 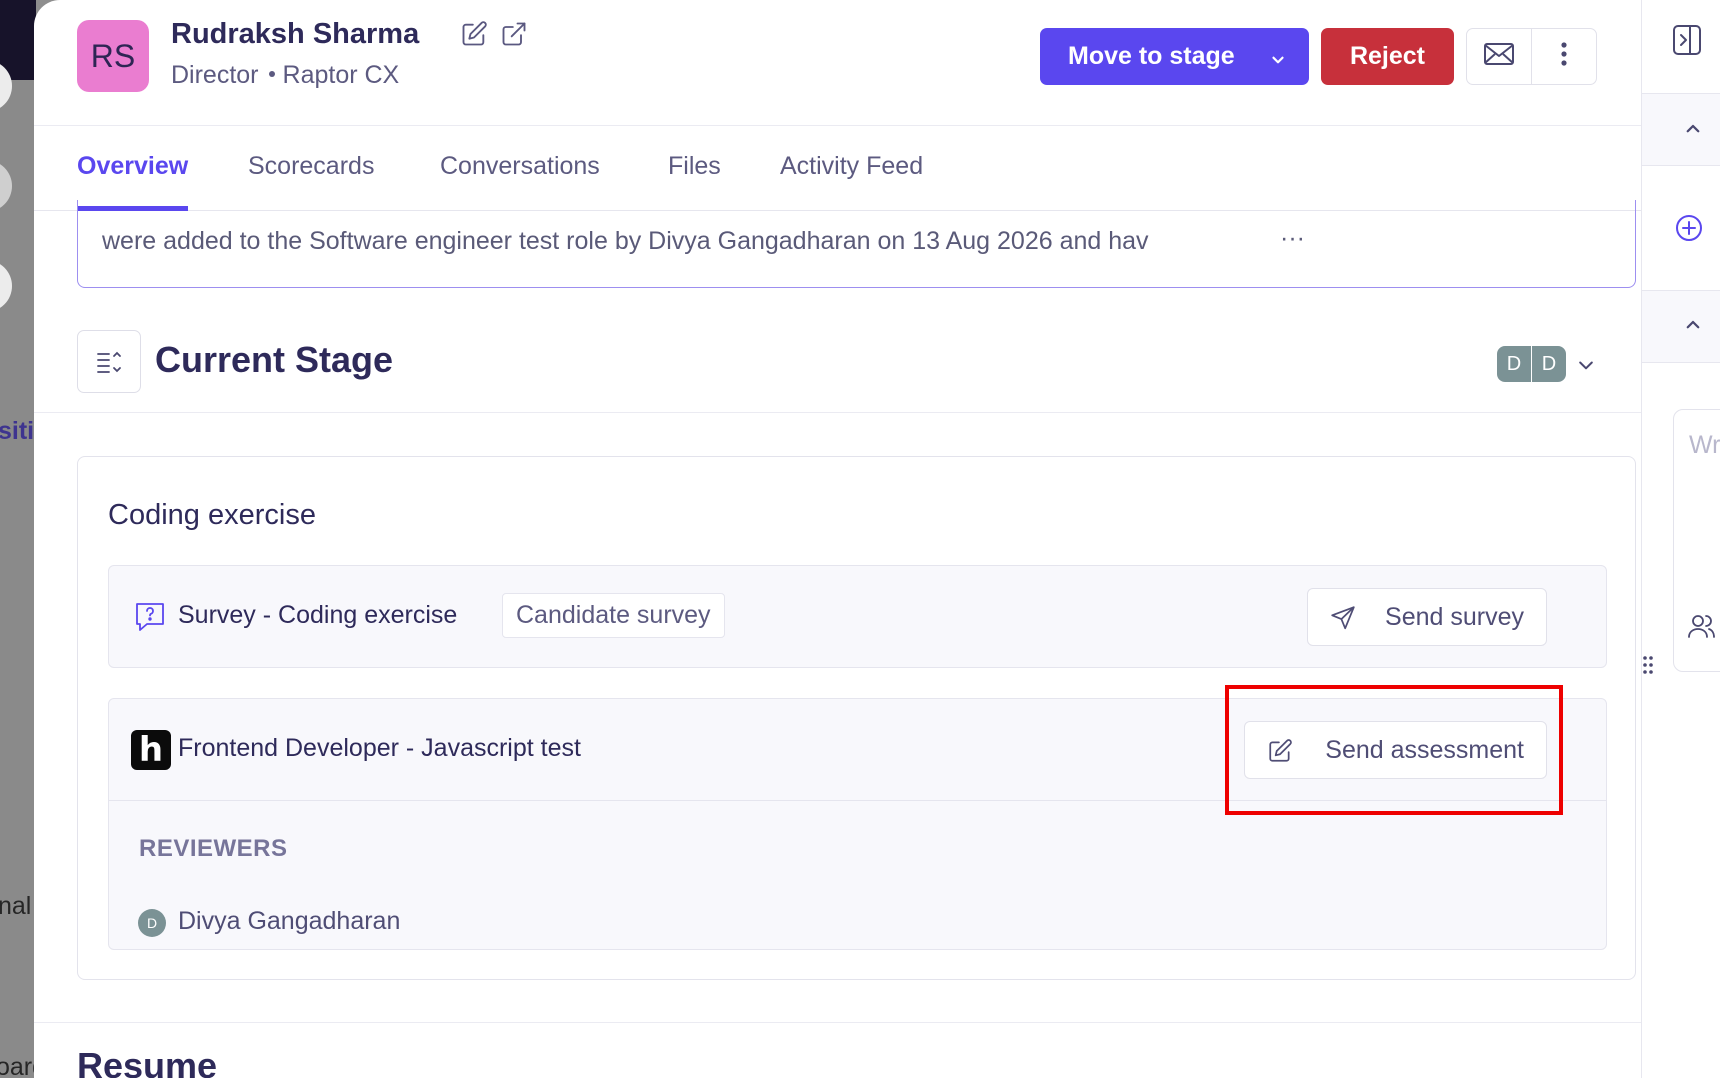 I want to click on candidate-subtitle: Director Raptor CX, so click(x=285, y=75).